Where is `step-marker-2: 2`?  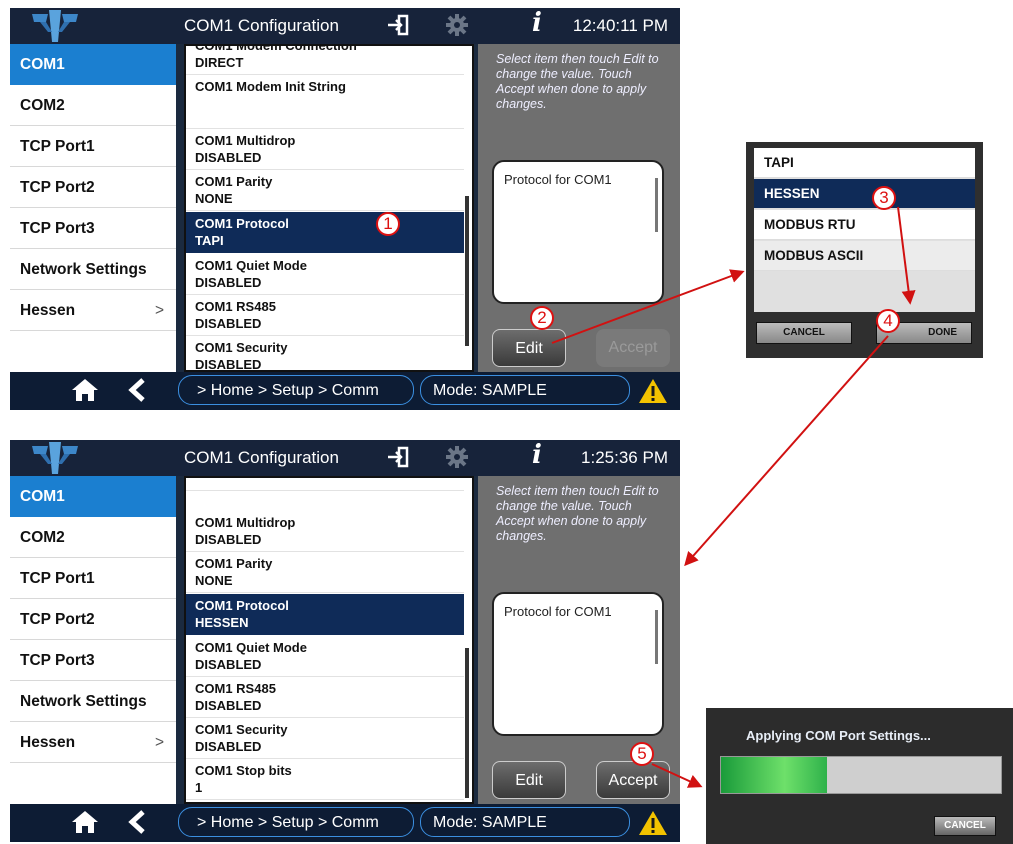 step-marker-2: 2 is located at coordinates (542, 318).